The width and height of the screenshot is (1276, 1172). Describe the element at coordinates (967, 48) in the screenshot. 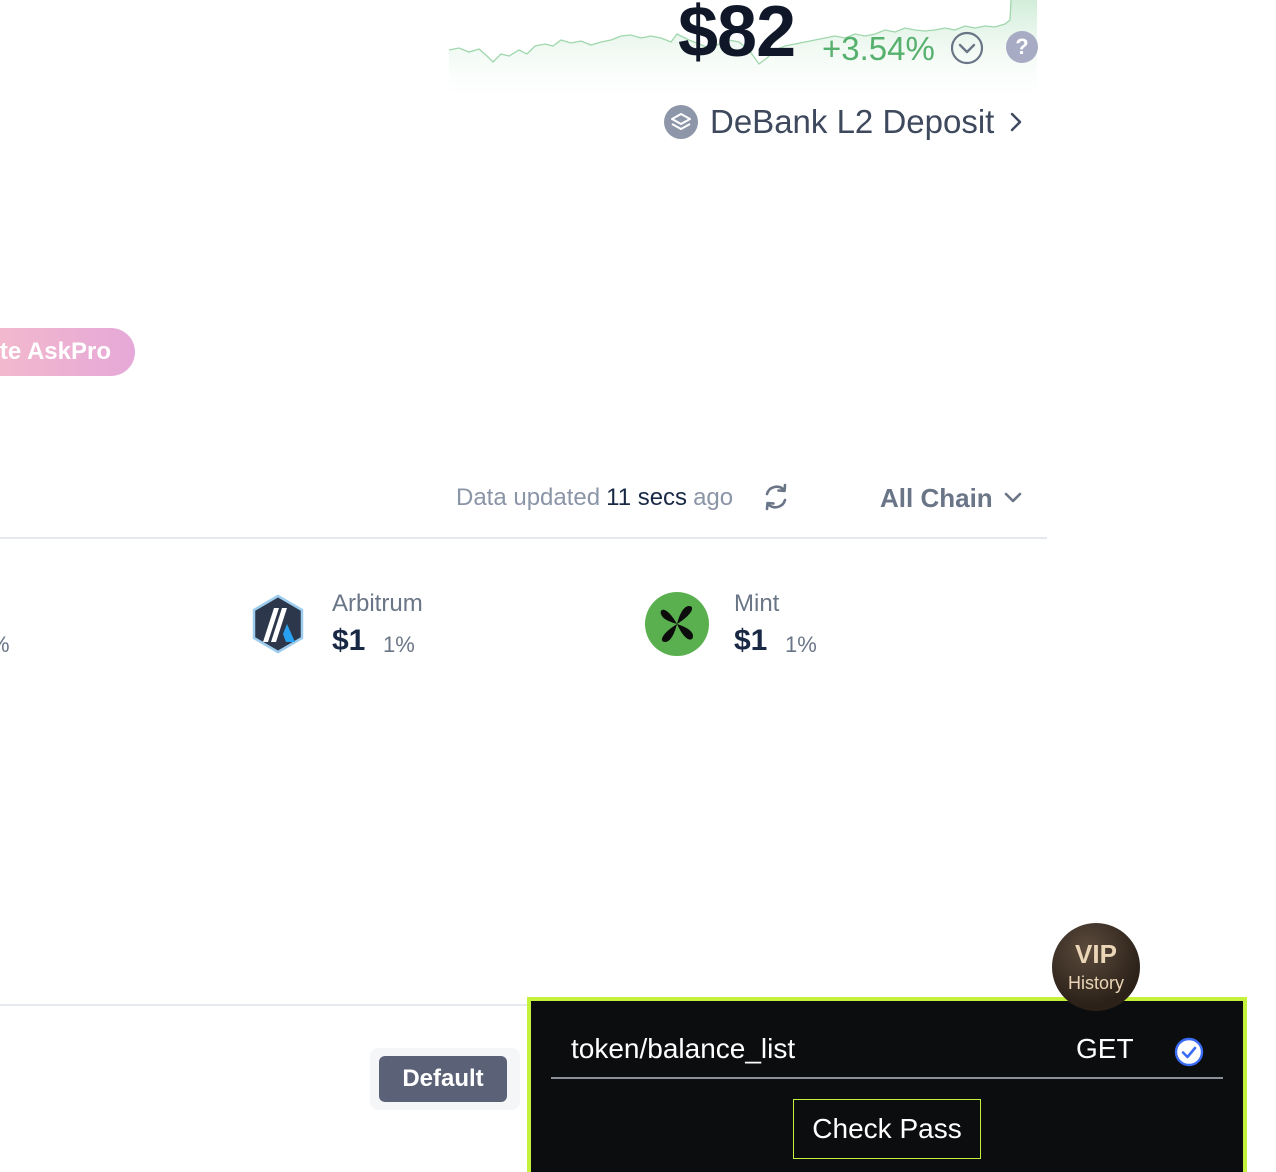

I see `chevron-down-circle-icon` at that location.